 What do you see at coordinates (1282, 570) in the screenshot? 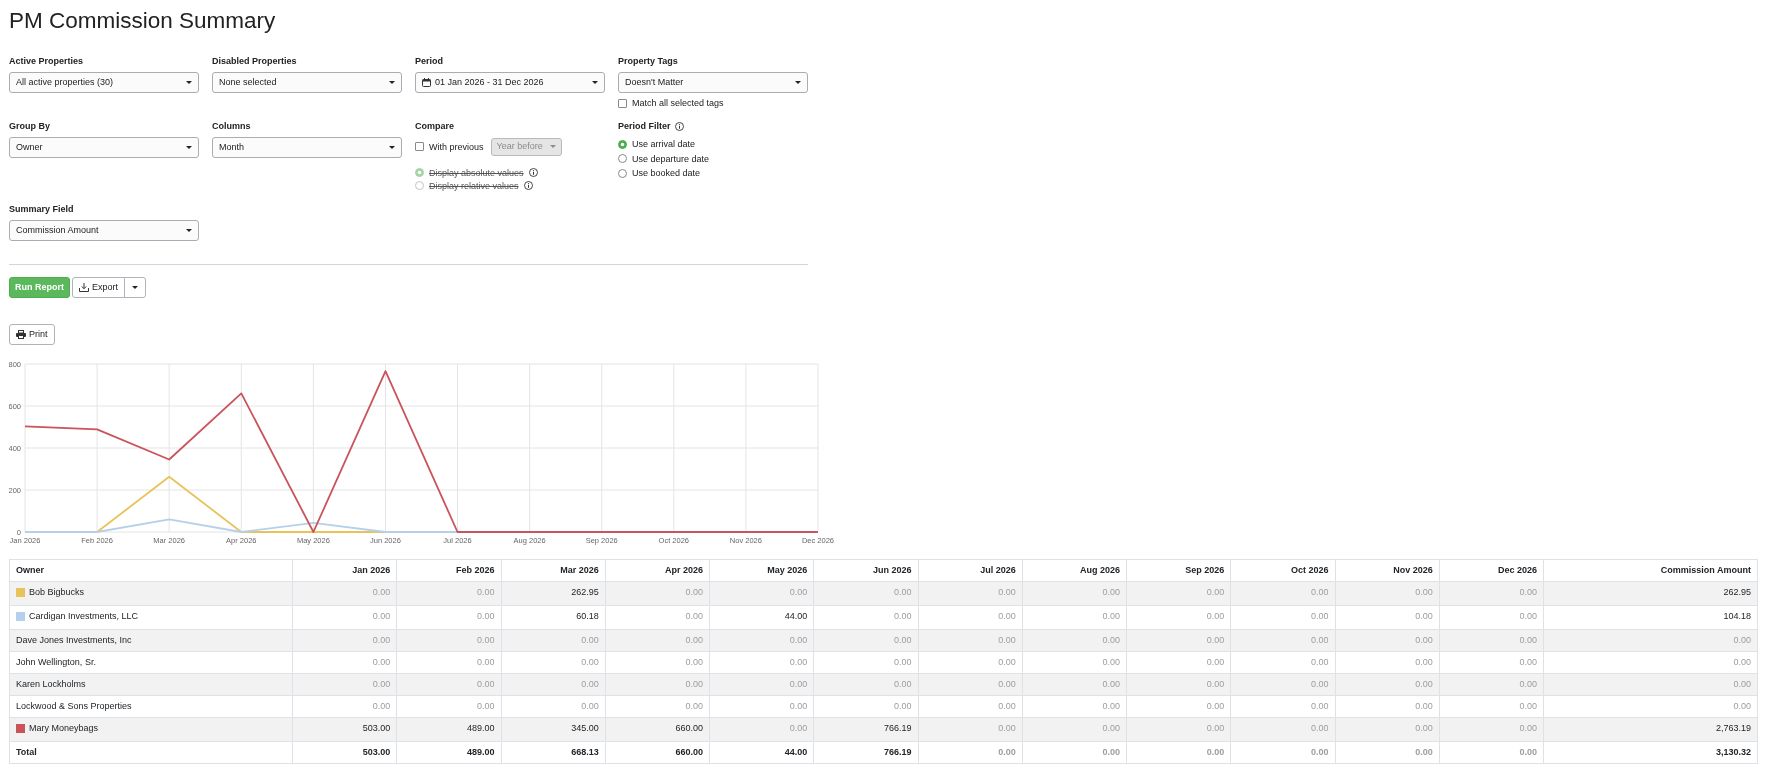
I see `column-header: Oct 2026` at bounding box center [1282, 570].